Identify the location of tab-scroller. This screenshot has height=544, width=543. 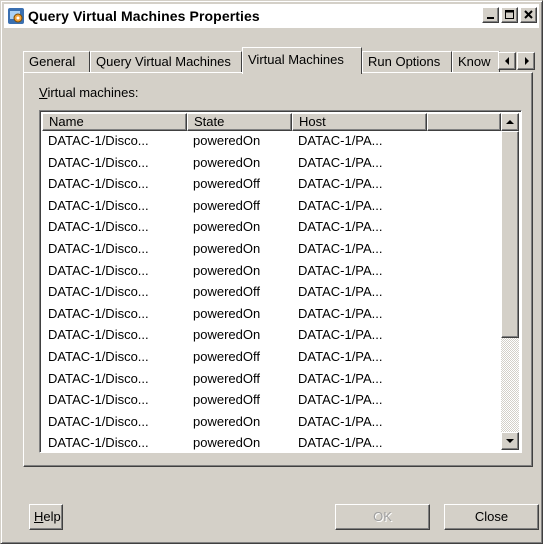
(516, 61).